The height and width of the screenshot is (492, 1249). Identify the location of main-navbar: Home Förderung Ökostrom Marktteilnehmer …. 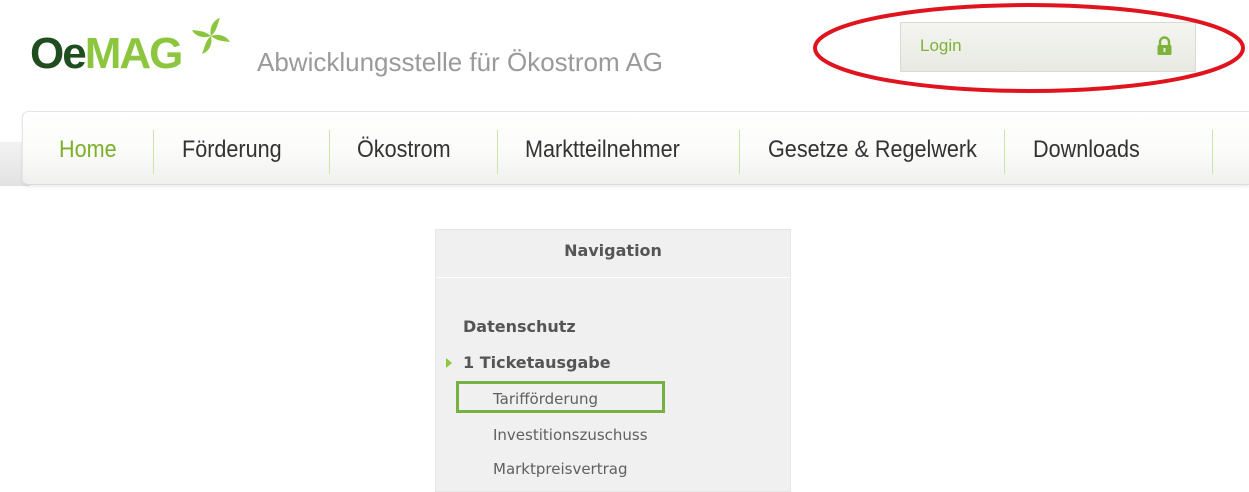
(635, 148).